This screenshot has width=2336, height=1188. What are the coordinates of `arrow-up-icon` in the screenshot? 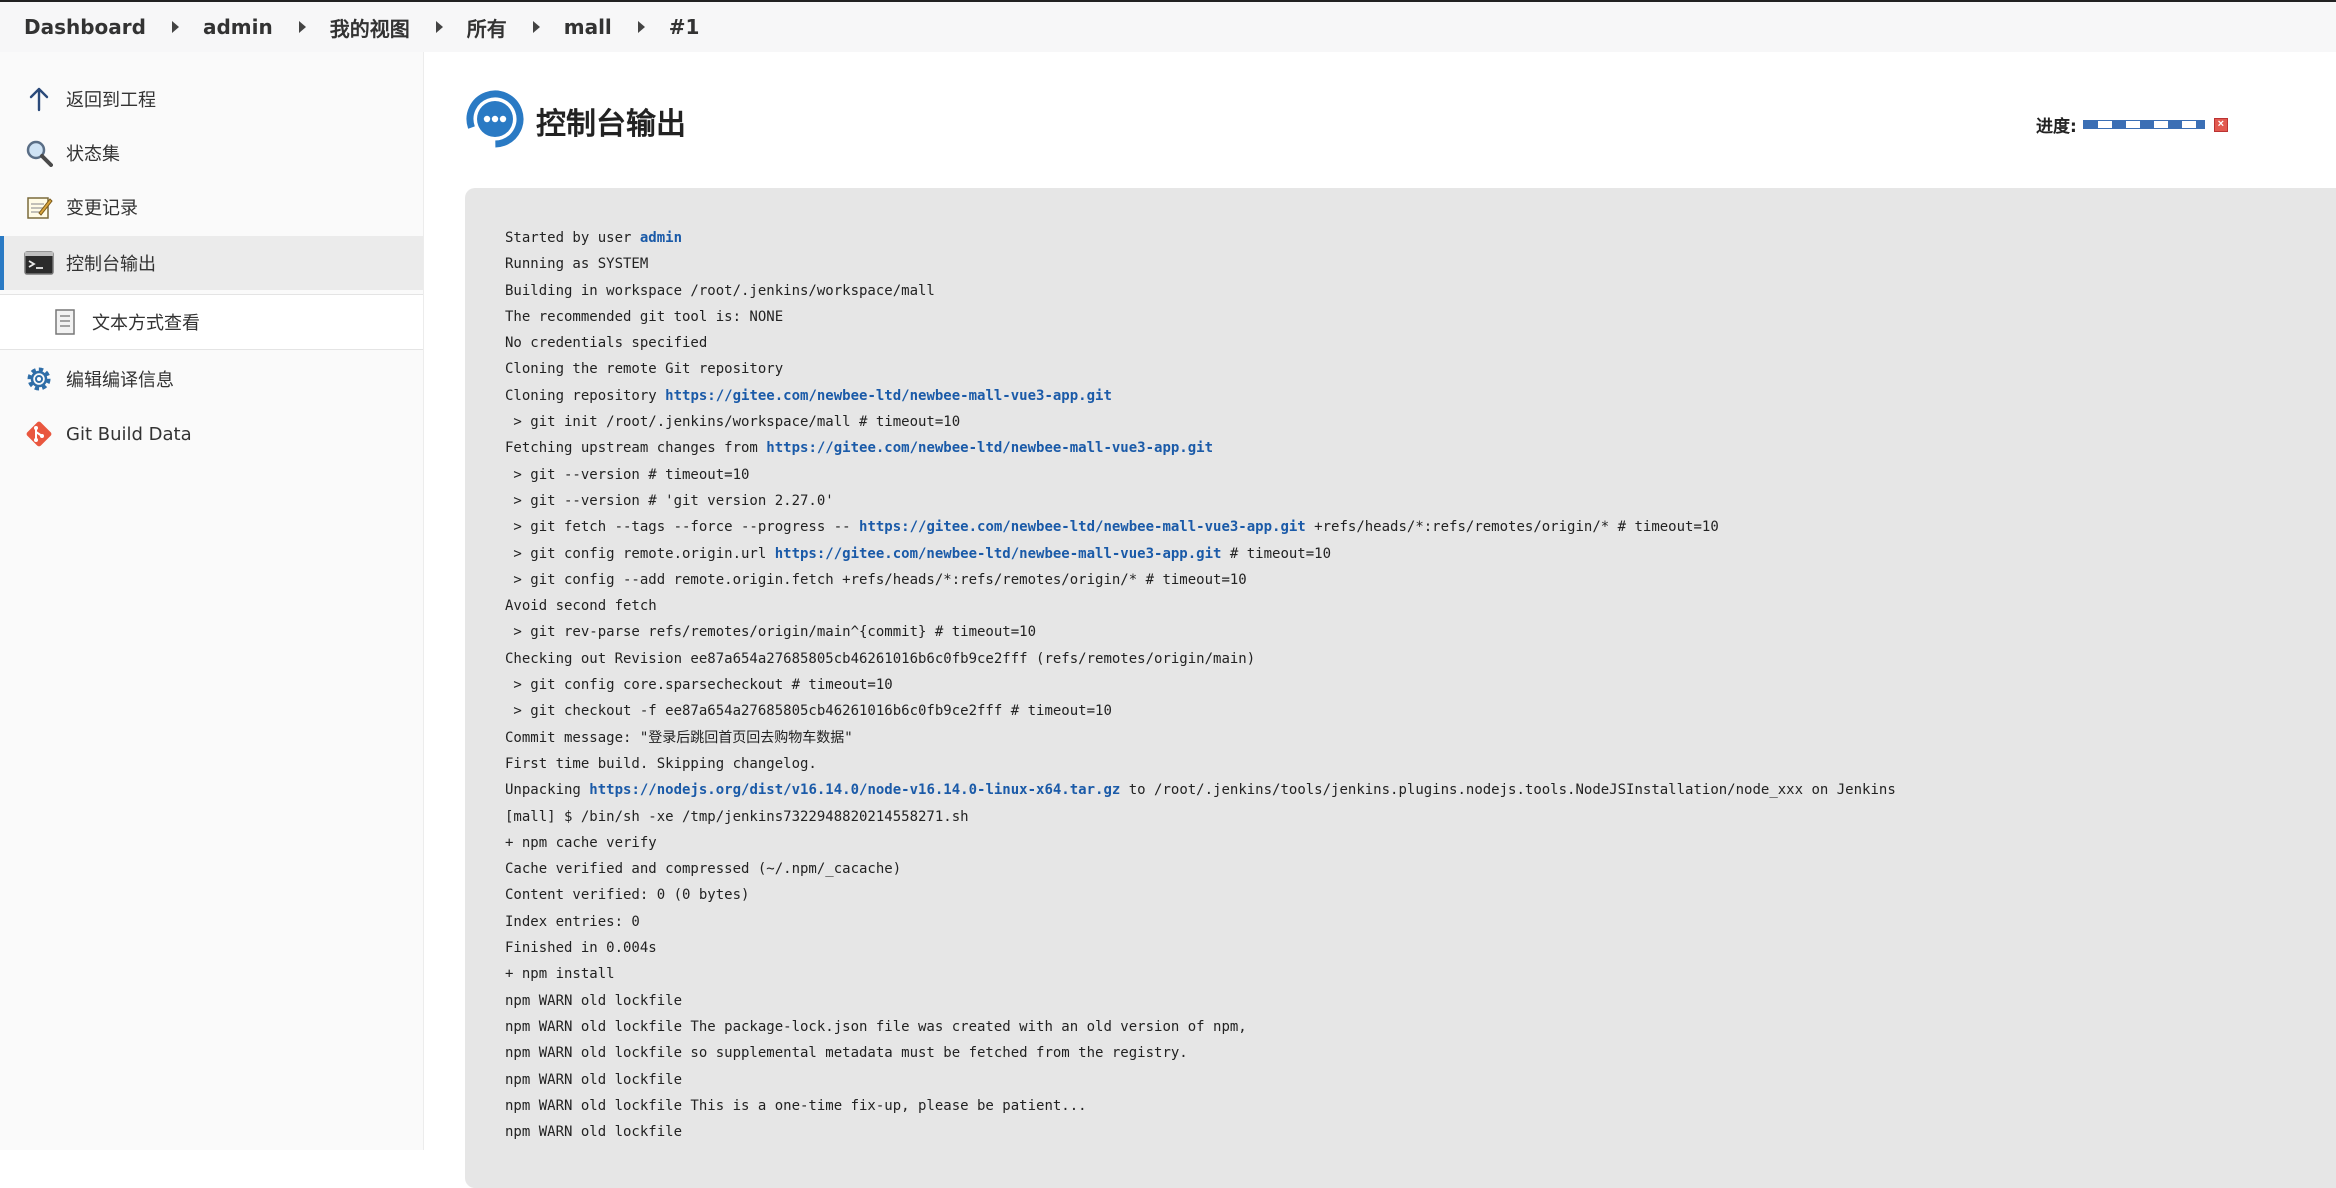 It's located at (39, 99).